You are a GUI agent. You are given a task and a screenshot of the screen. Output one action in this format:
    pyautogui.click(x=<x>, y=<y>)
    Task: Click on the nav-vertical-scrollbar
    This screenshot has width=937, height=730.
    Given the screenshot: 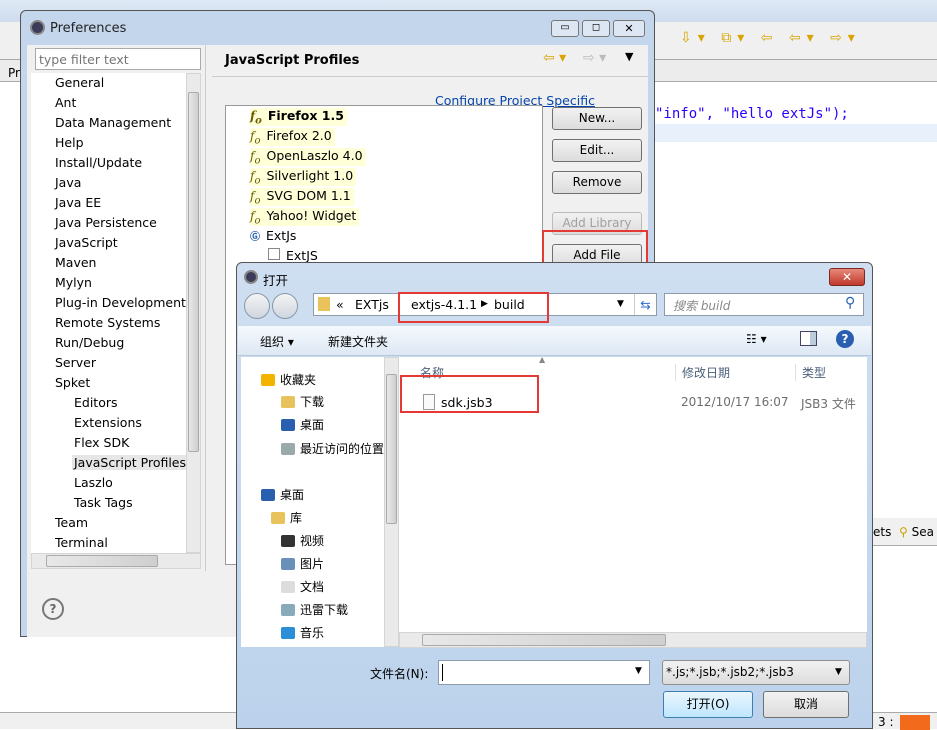 What is the action you would take?
    pyautogui.click(x=391, y=502)
    